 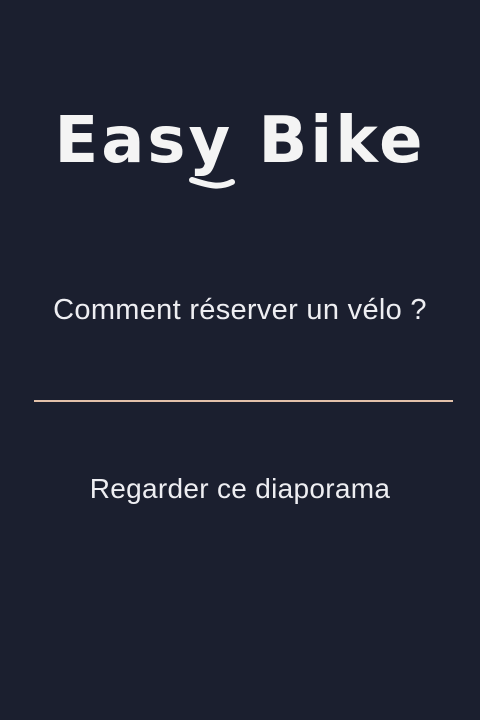 I want to click on view-slideshow-link: Regarder ce diaporama, so click(x=240, y=489).